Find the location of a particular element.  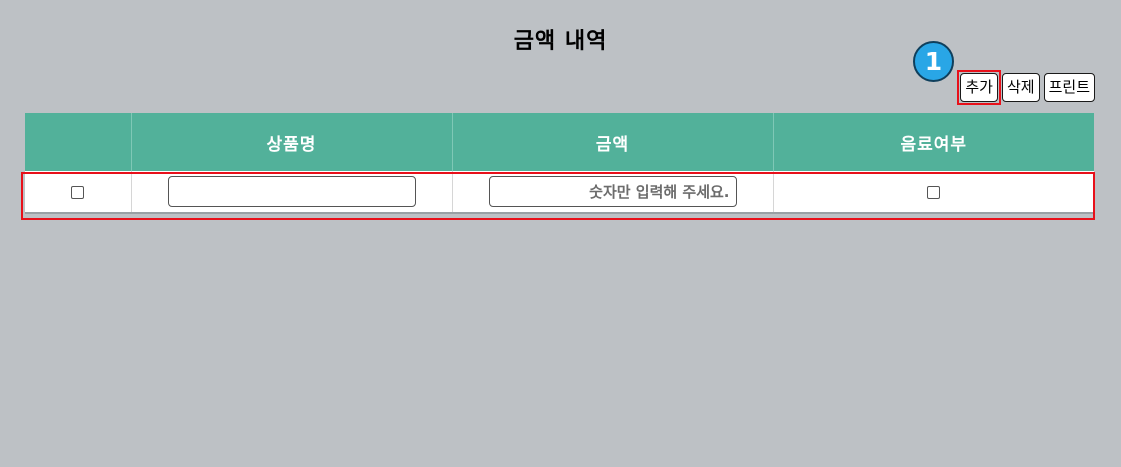

add-button-wrapper: 추가 is located at coordinates (979, 87).